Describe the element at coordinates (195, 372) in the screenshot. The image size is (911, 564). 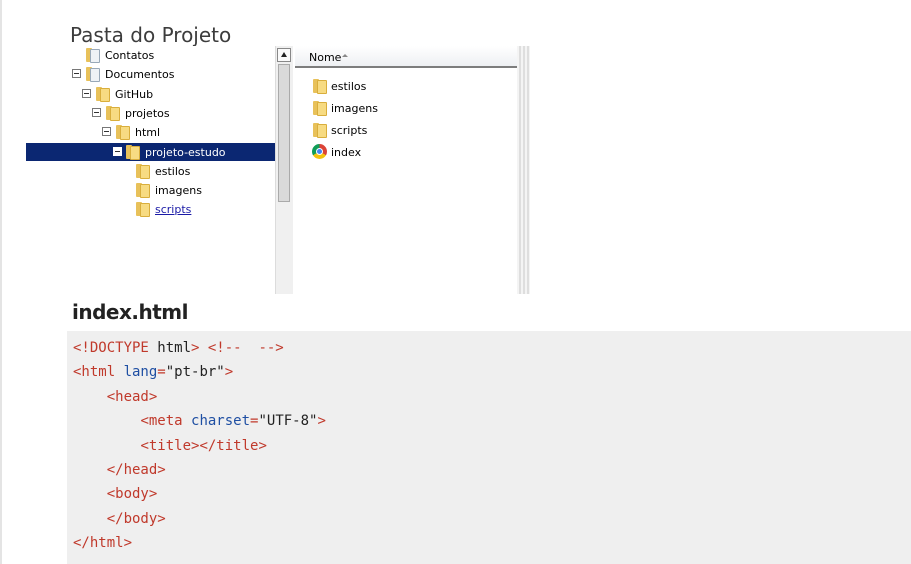
I see `code-token-val: "pt-br"` at that location.